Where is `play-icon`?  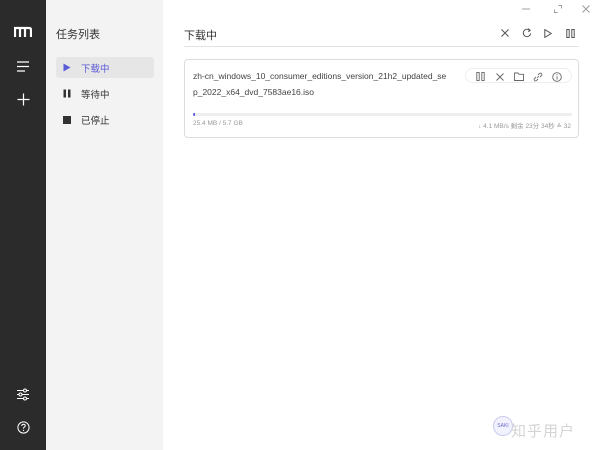 play-icon is located at coordinates (67, 68).